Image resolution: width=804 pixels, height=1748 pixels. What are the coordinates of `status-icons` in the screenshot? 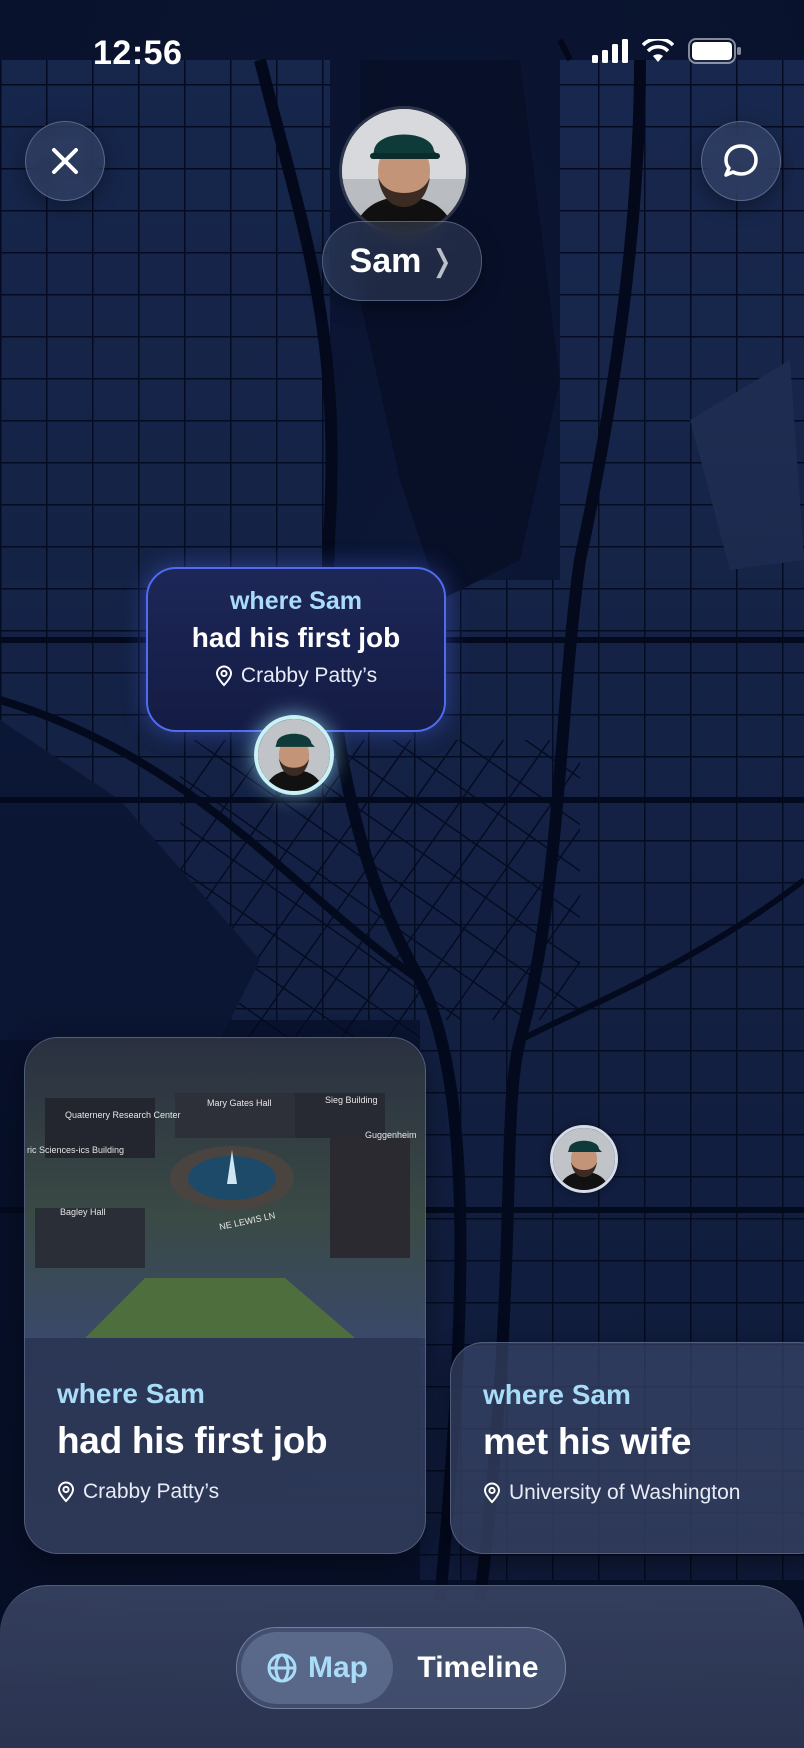 It's located at (667, 51).